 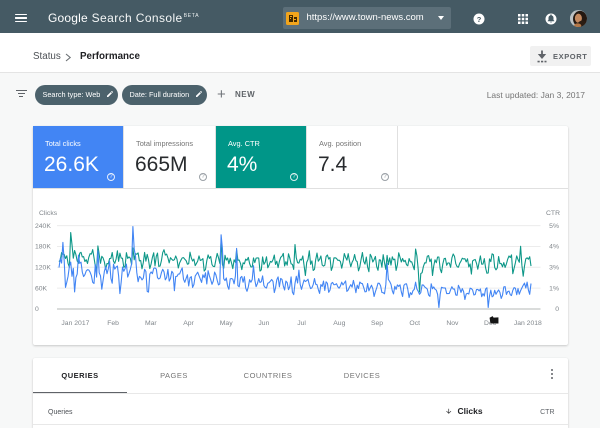 What do you see at coordinates (553, 213) in the screenshot?
I see `svg-text: CTR` at bounding box center [553, 213].